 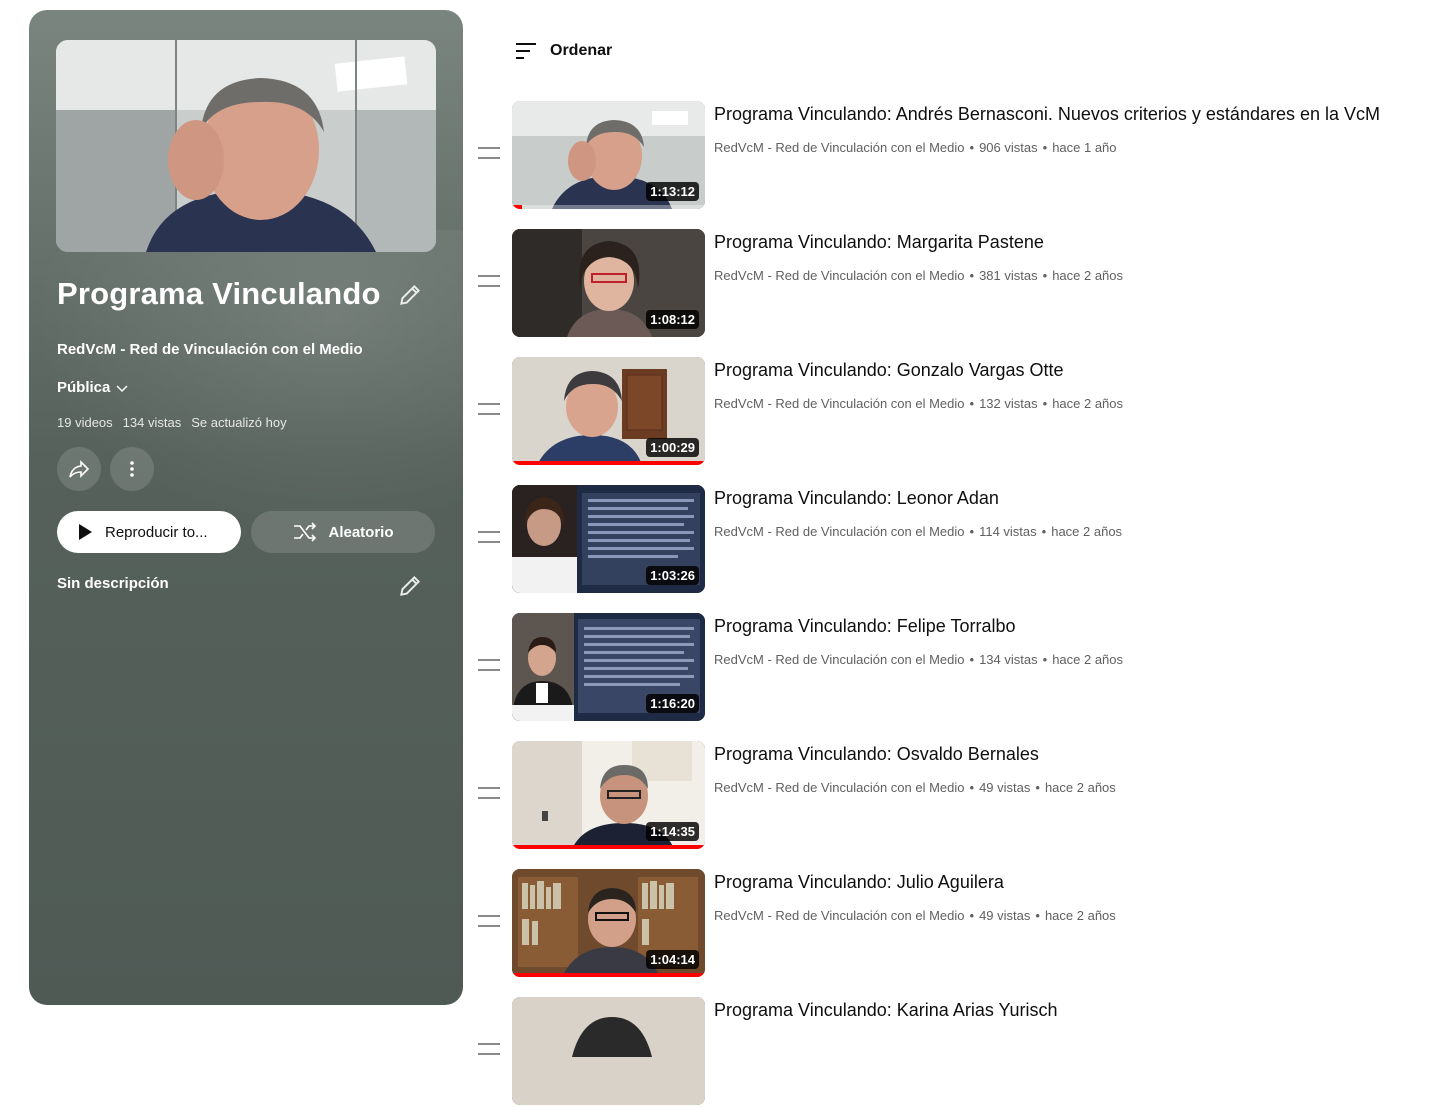 I want to click on channel-name-link: RedVcM - Red de Vinculación con el Medio, so click(x=210, y=349).